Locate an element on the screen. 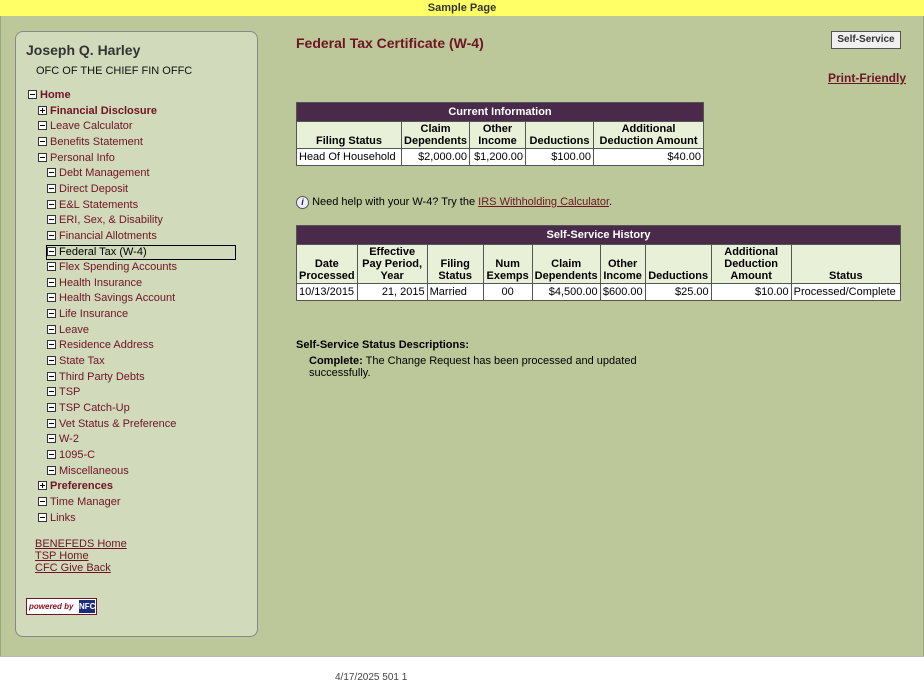 The height and width of the screenshot is (688, 924). col-deductions: Deductions is located at coordinates (678, 264).